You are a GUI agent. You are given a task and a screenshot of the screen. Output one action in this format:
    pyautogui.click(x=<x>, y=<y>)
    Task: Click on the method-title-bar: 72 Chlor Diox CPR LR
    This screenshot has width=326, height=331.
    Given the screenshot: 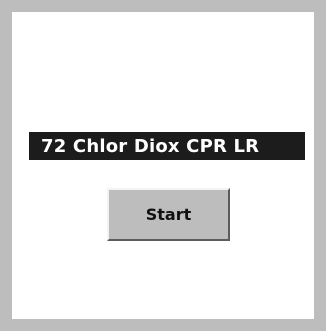 What is the action you would take?
    pyautogui.click(x=167, y=146)
    